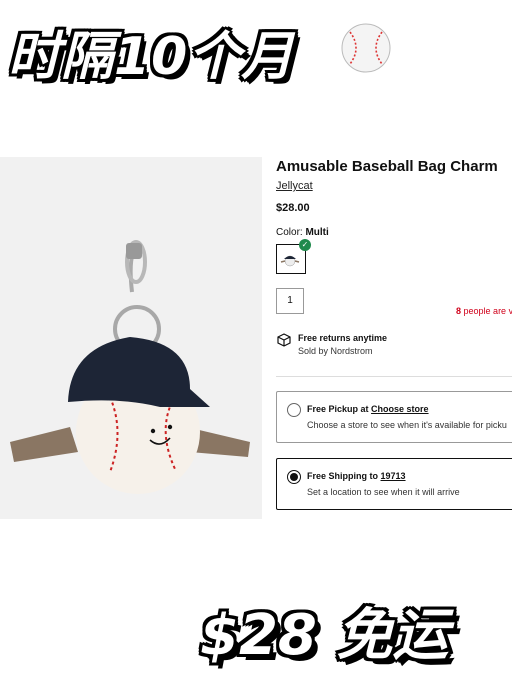 This screenshot has width=512, height=682. I want to click on sold-by-text: Sold by Nordstrom, so click(335, 351).